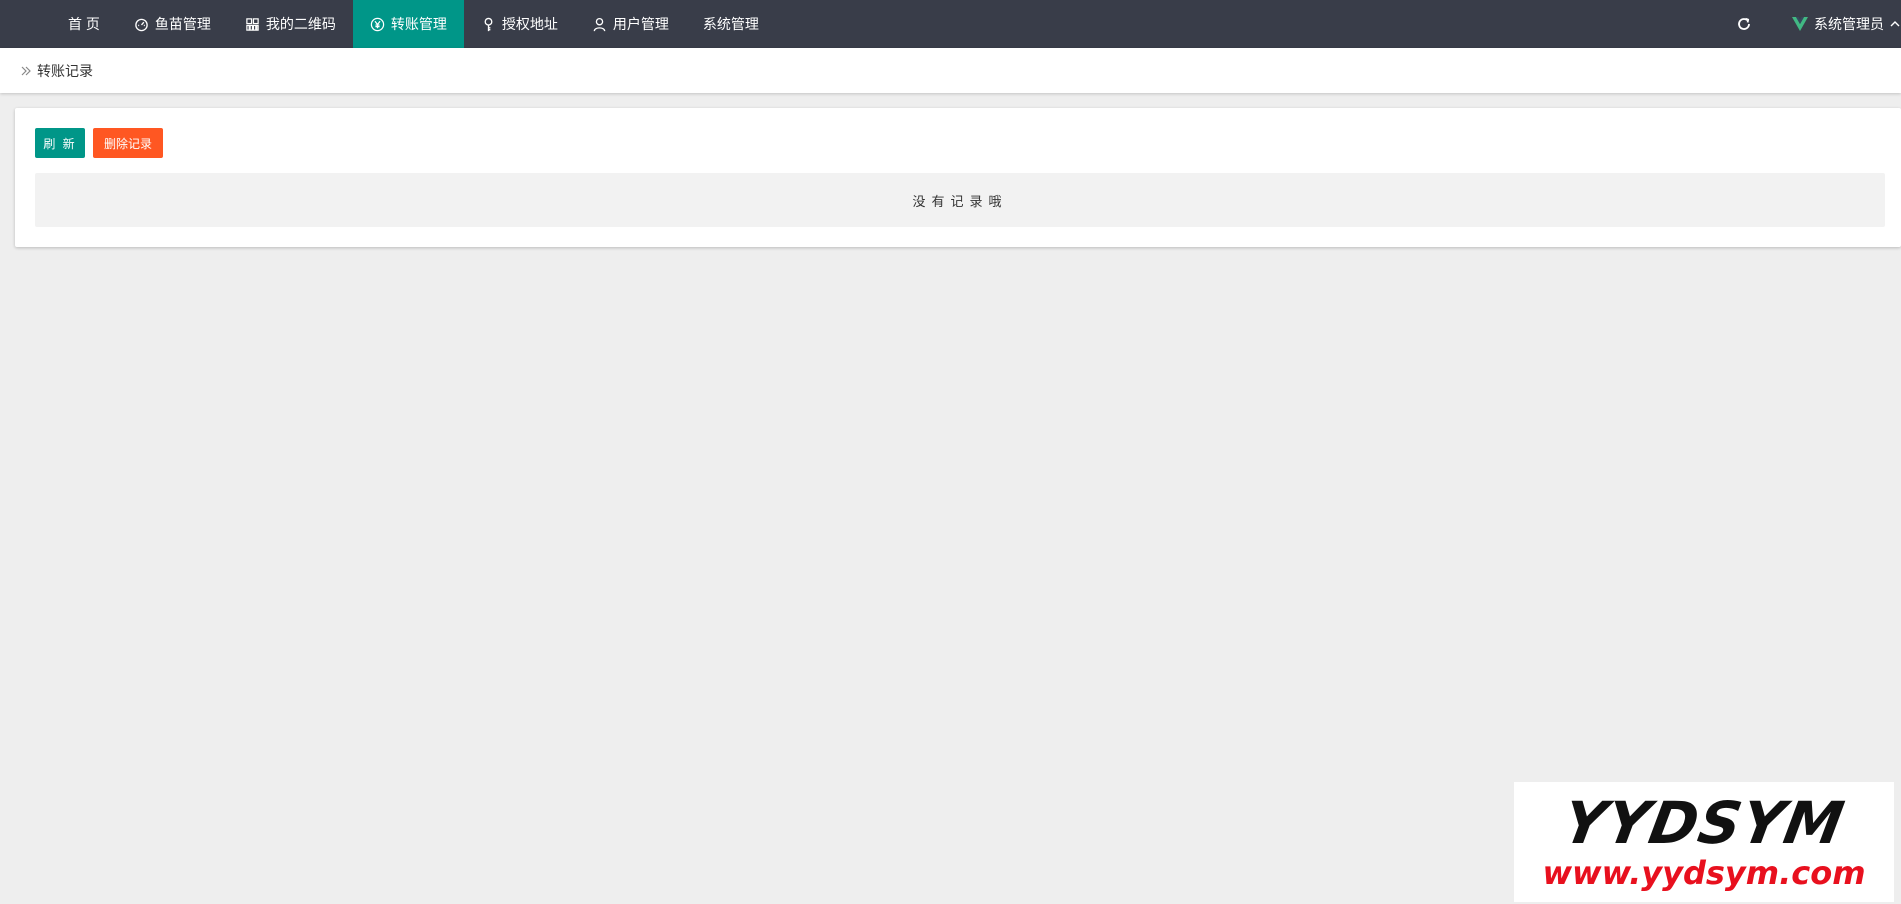  What do you see at coordinates (489, 24) in the screenshot?
I see `key-icon` at bounding box center [489, 24].